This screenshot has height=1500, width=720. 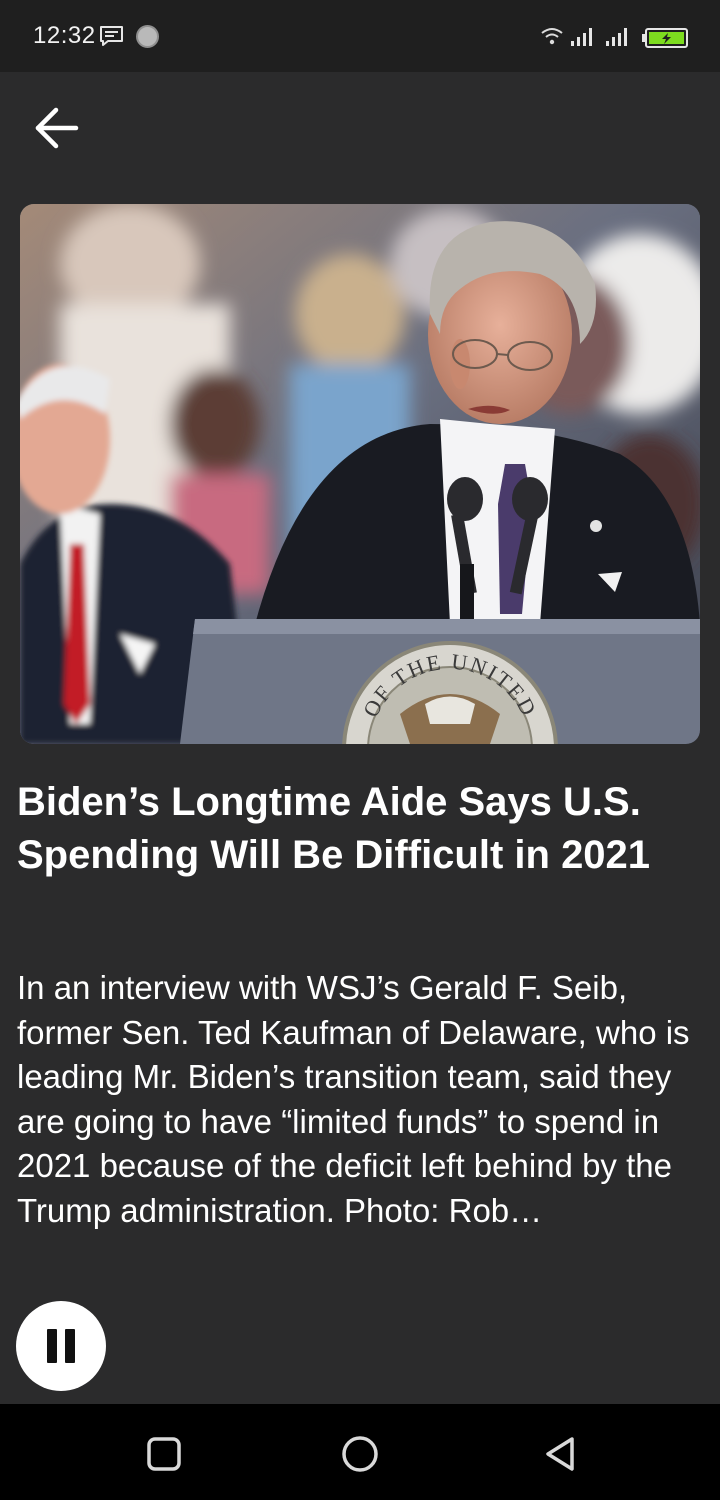 I want to click on recents-button, so click(x=164, y=1454).